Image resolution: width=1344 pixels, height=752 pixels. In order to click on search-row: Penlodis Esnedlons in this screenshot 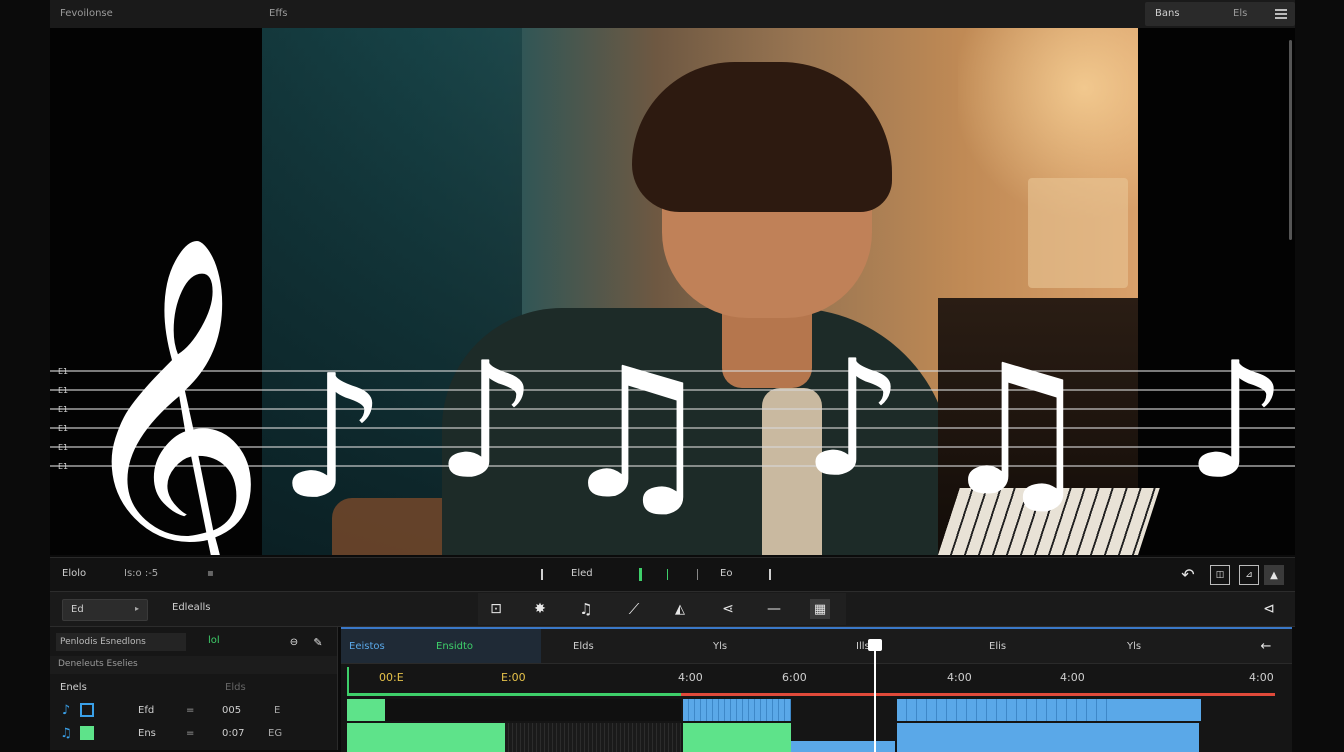, I will do `click(121, 642)`.